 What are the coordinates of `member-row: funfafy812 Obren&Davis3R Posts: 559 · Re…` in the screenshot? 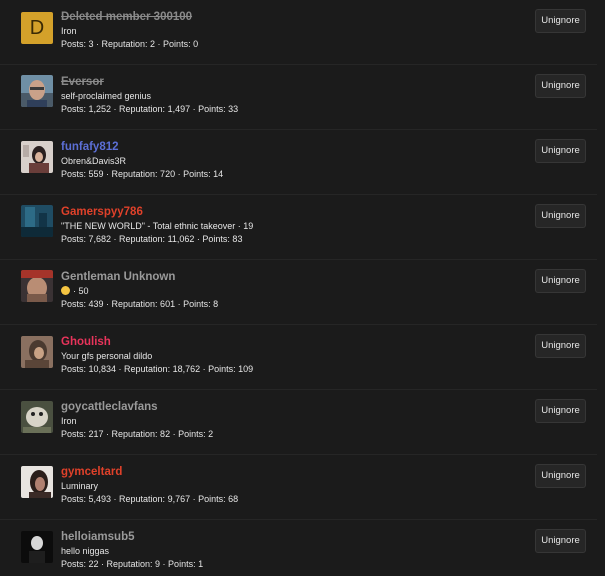 It's located at (298, 162).